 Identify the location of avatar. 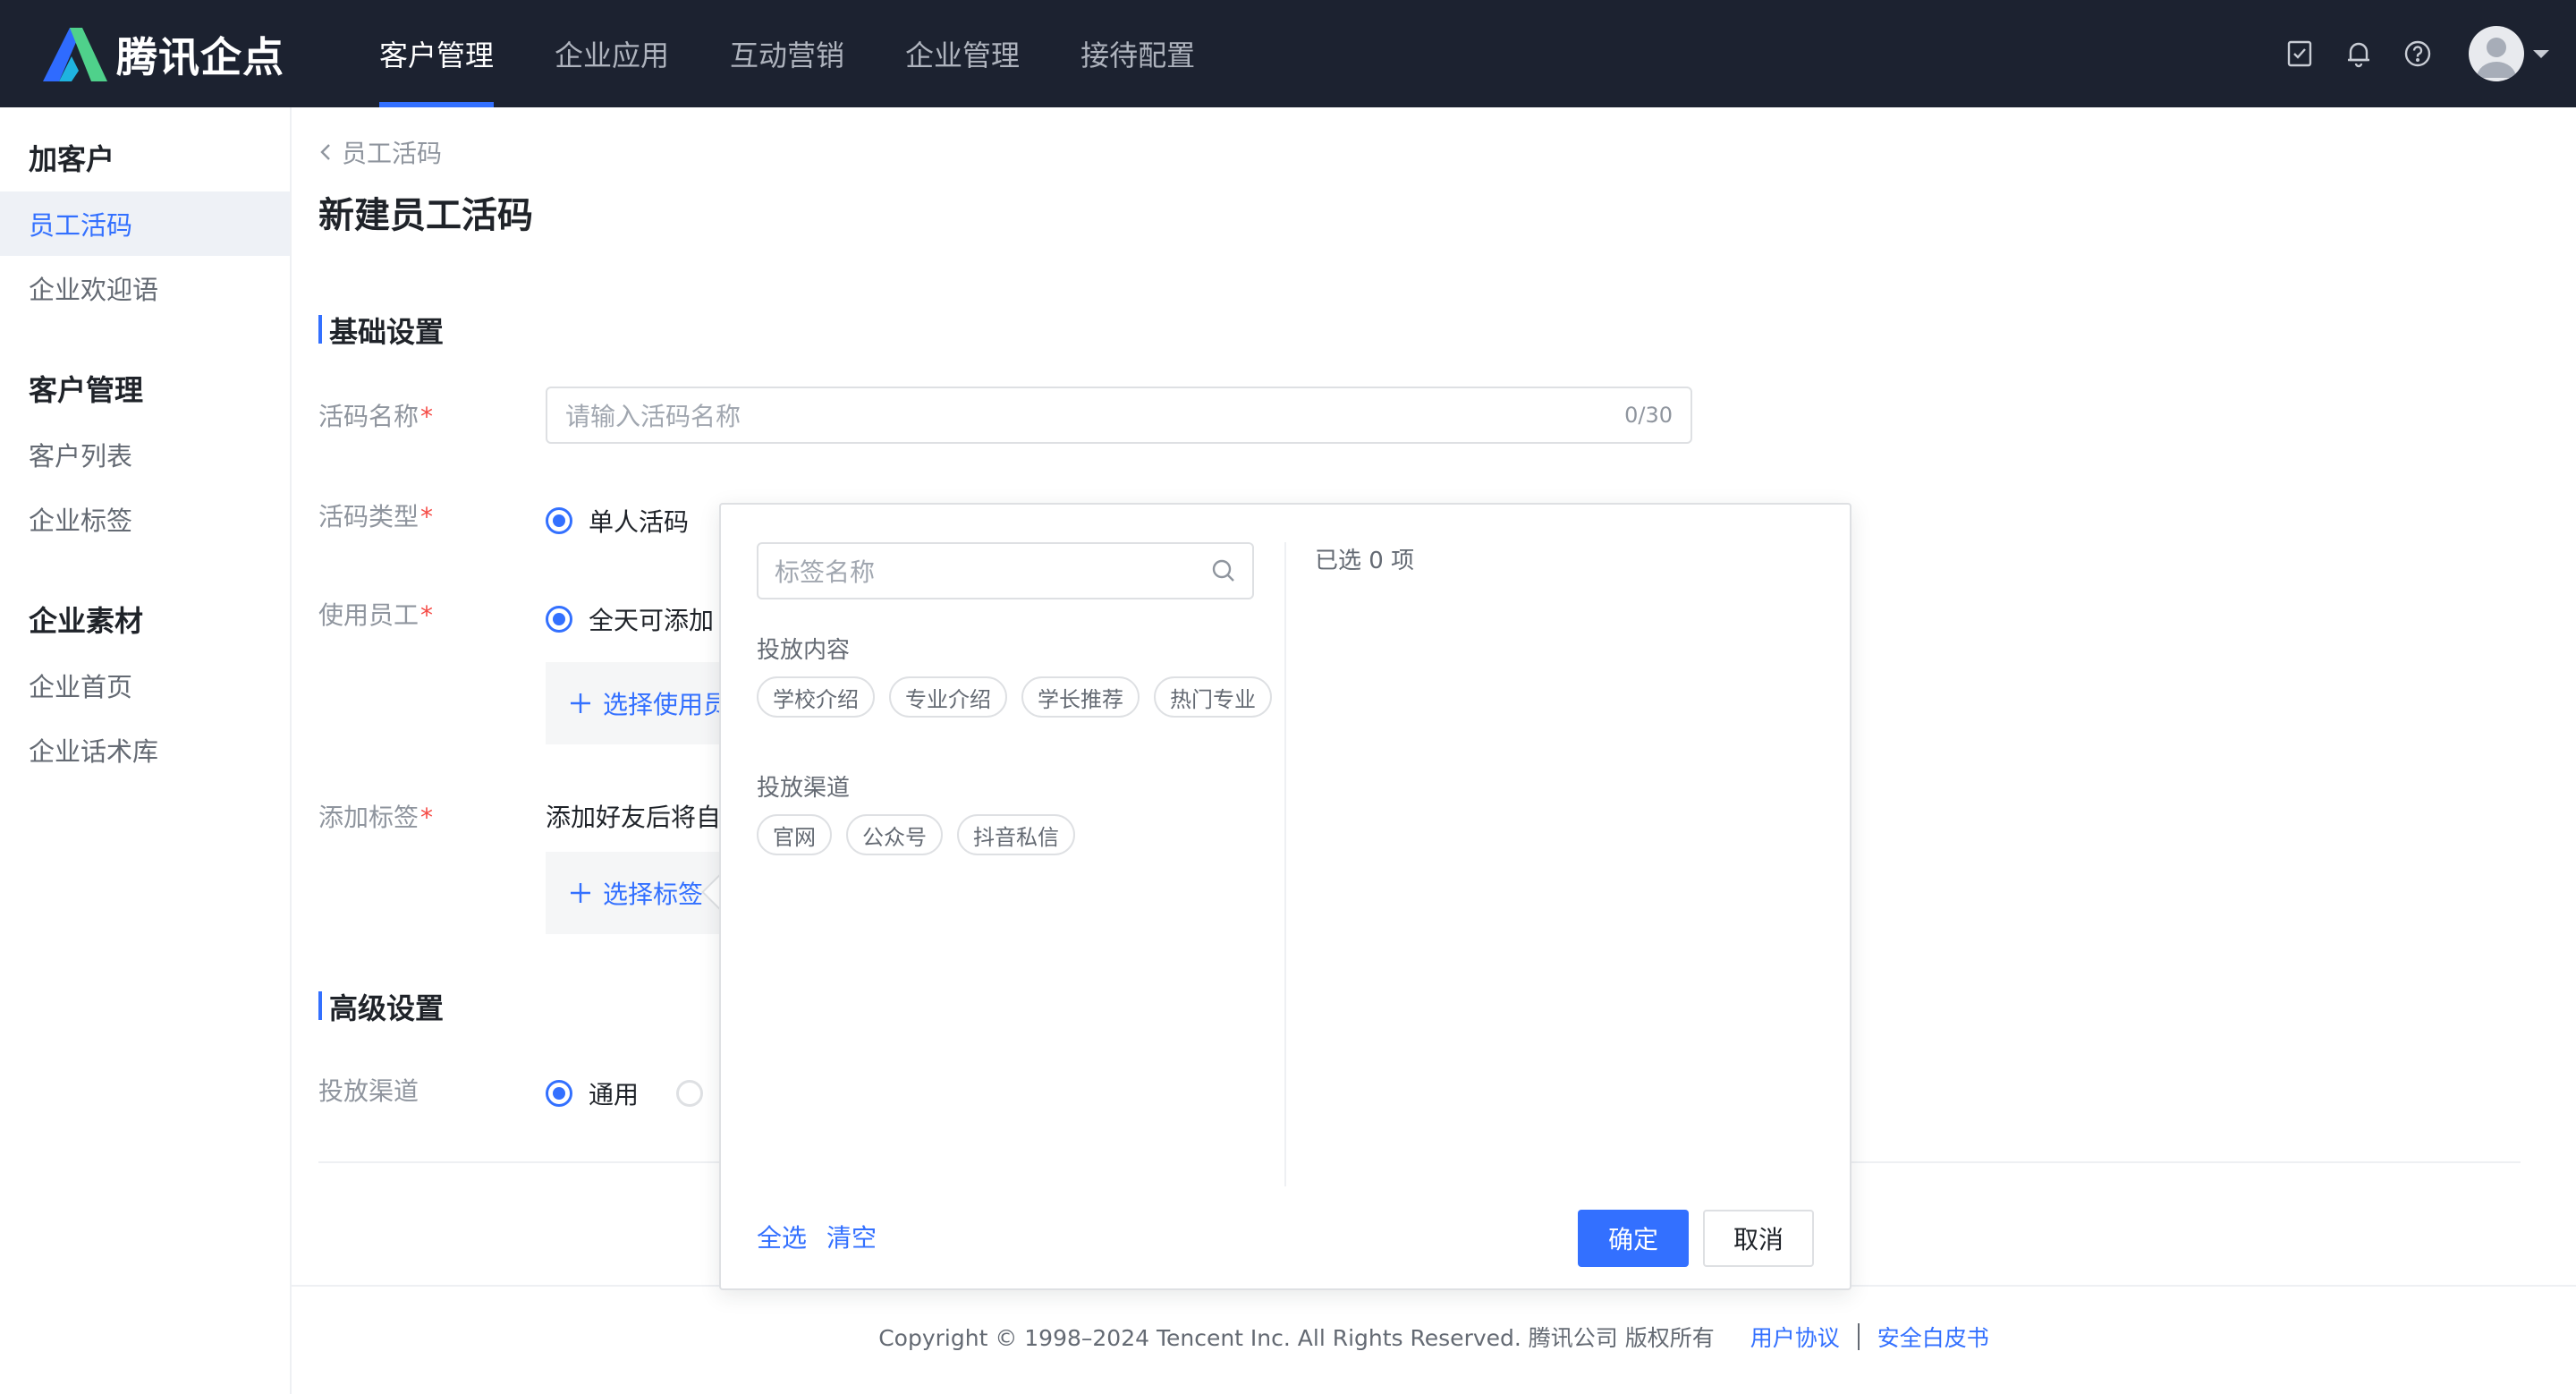
(2496, 53).